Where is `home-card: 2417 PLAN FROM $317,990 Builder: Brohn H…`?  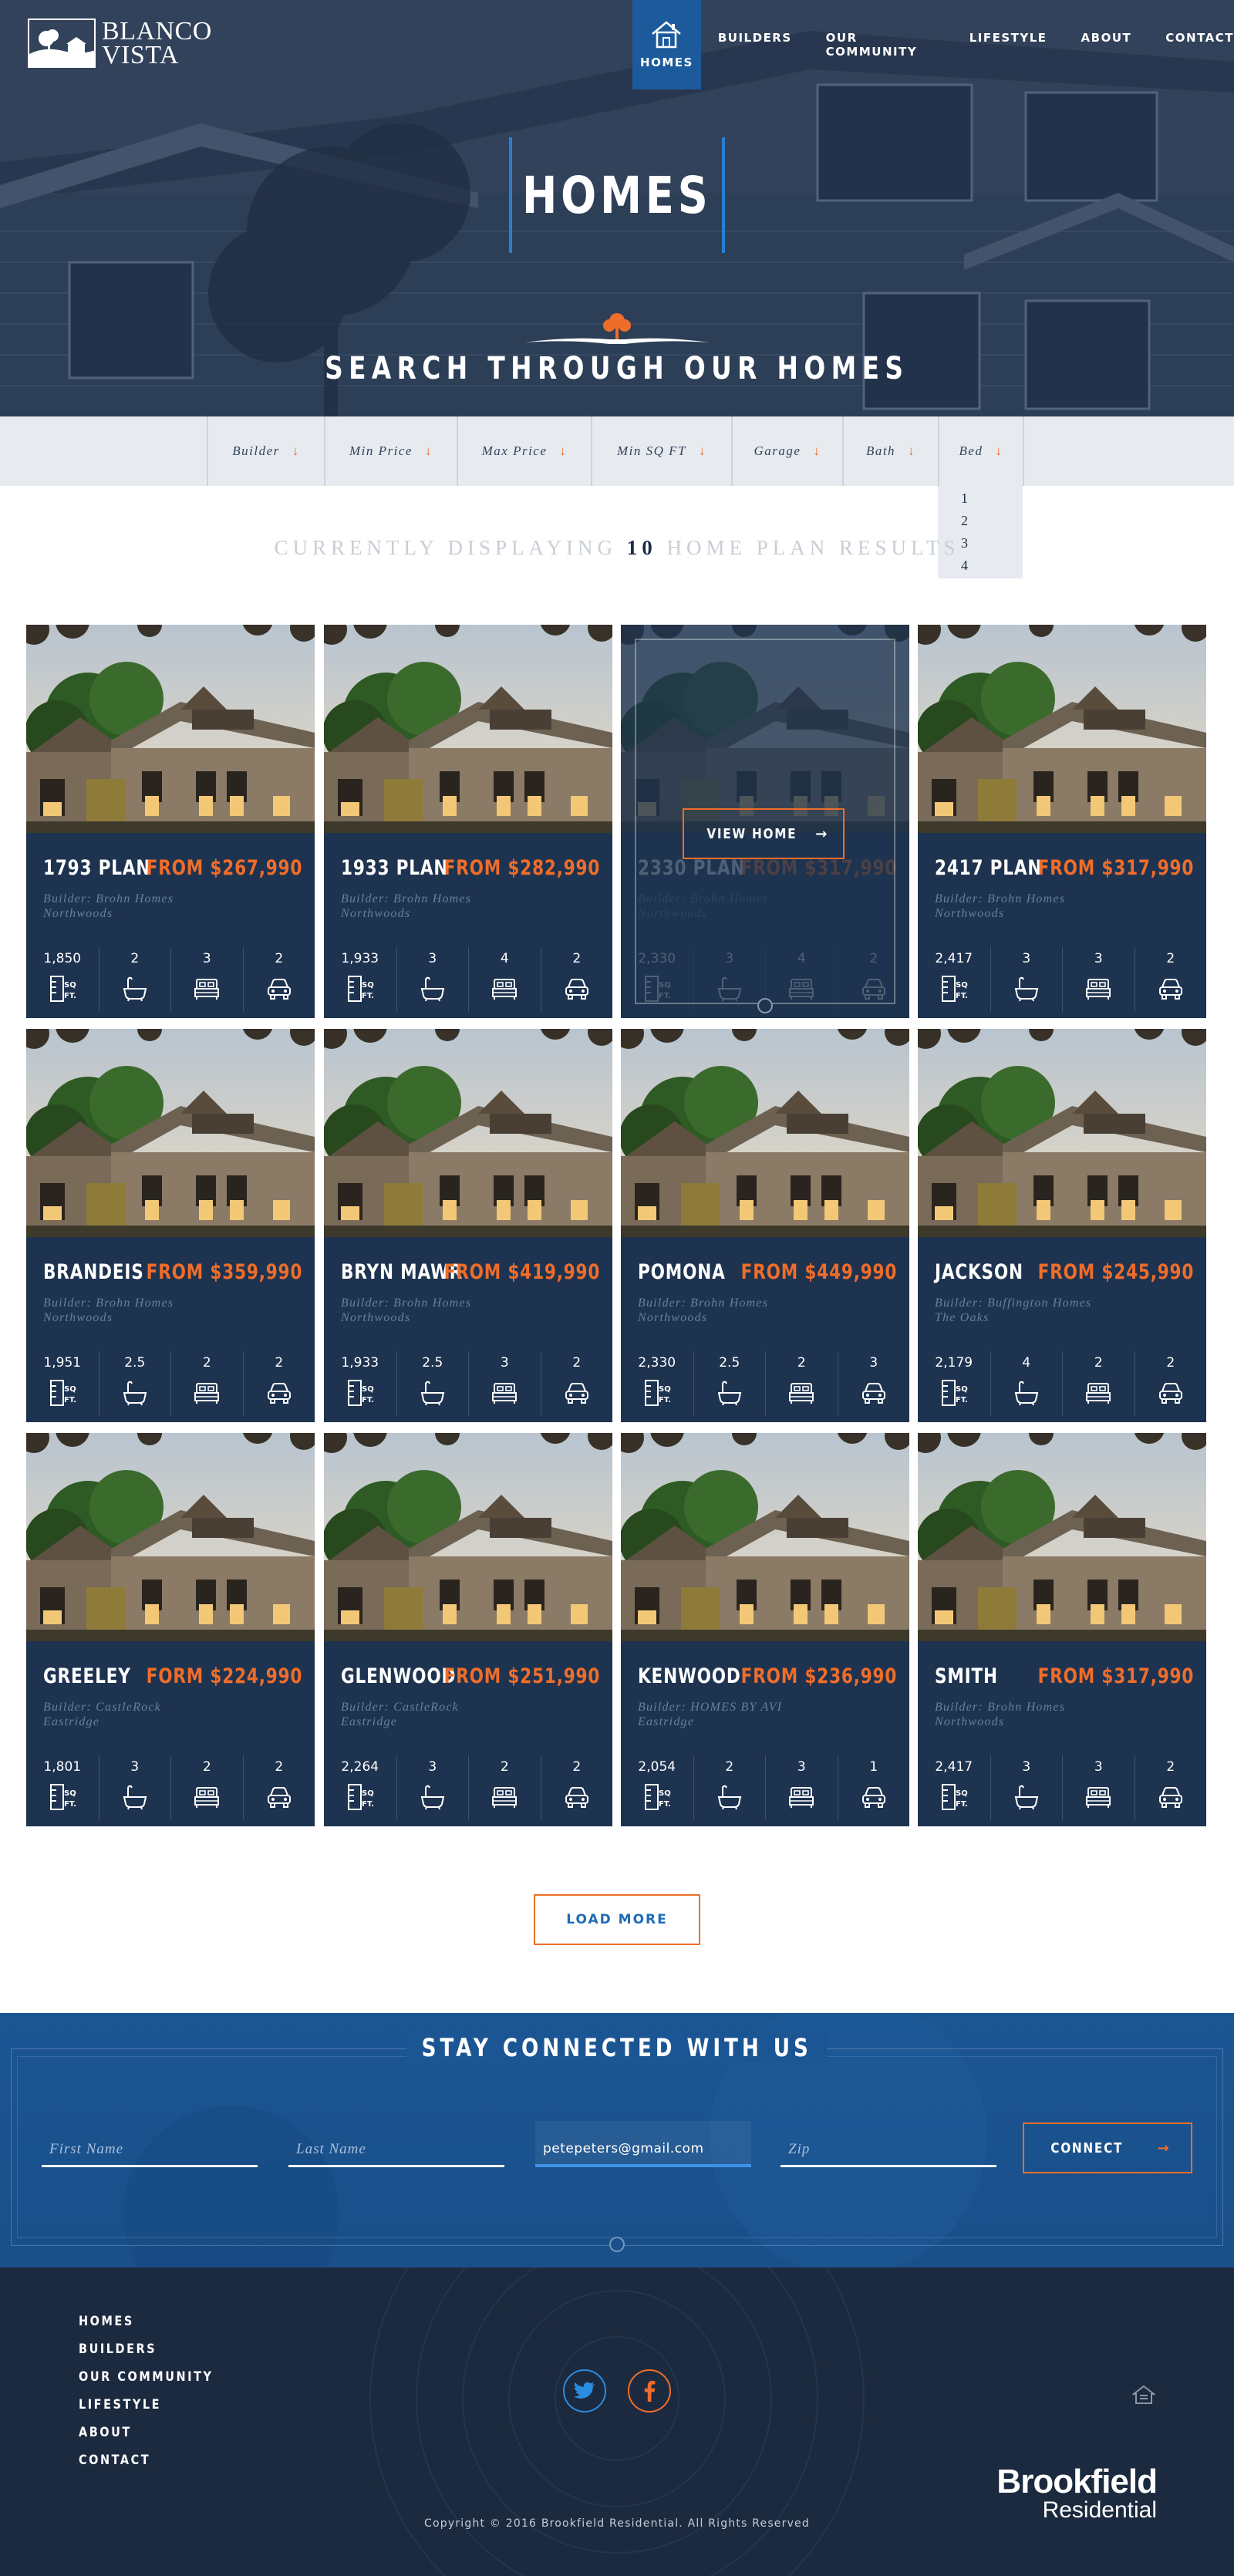 home-card: 2417 PLAN FROM $317,990 Builder: Brohn H… is located at coordinates (1062, 821).